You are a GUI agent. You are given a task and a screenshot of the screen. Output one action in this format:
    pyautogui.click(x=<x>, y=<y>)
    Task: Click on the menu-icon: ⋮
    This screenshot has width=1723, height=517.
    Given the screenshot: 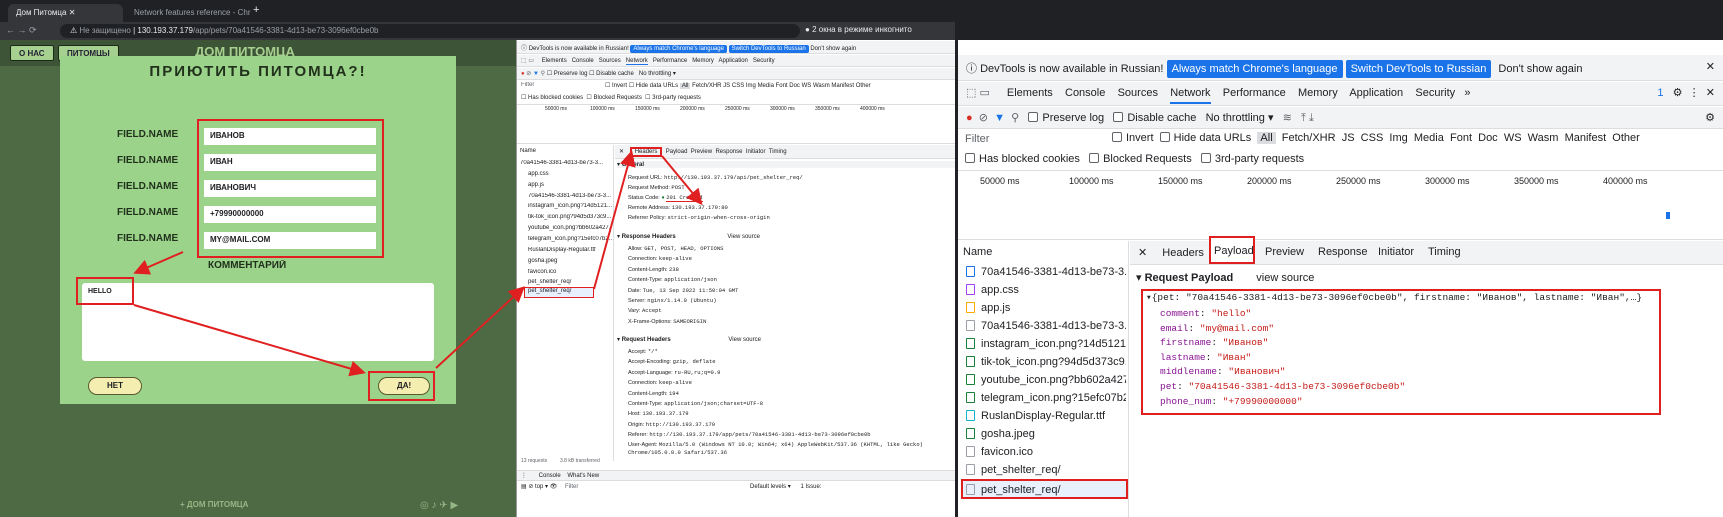 What is the action you would take?
    pyautogui.click(x=524, y=476)
    